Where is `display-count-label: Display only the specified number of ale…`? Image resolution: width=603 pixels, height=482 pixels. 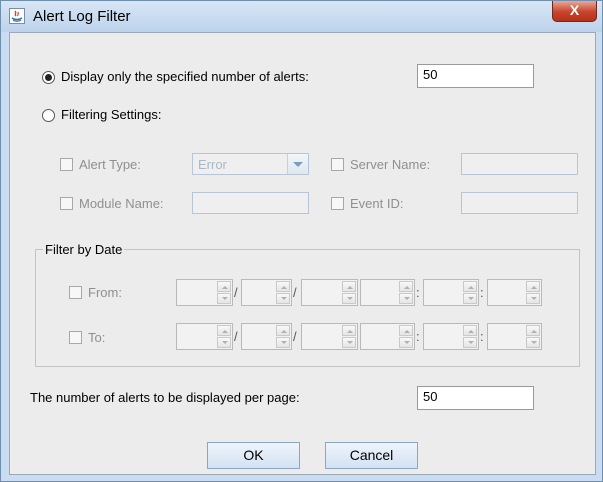
display-count-label: Display only the specified number of ale… is located at coordinates (185, 76).